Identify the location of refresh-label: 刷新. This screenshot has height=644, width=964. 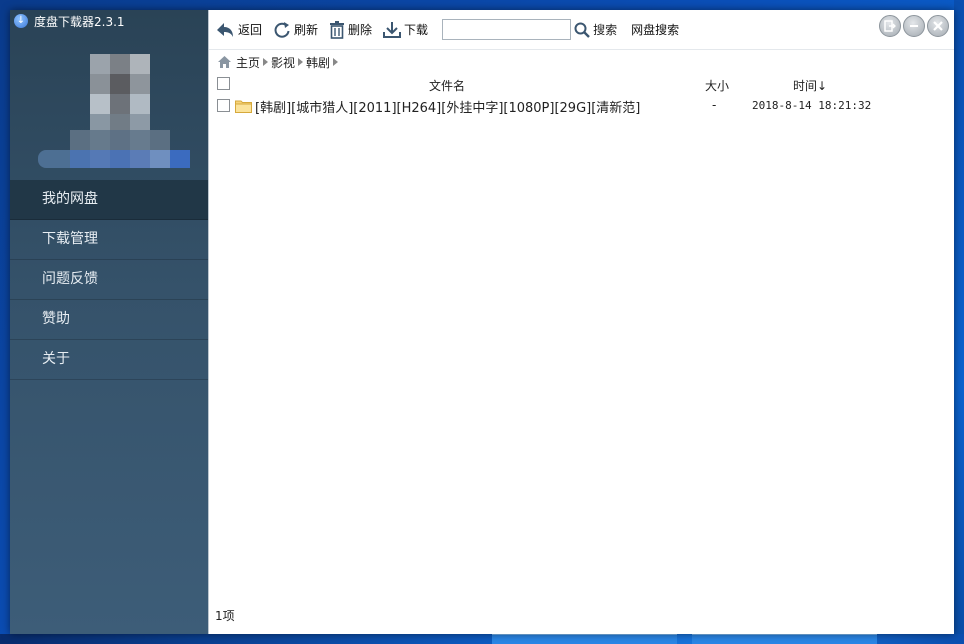
(306, 30).